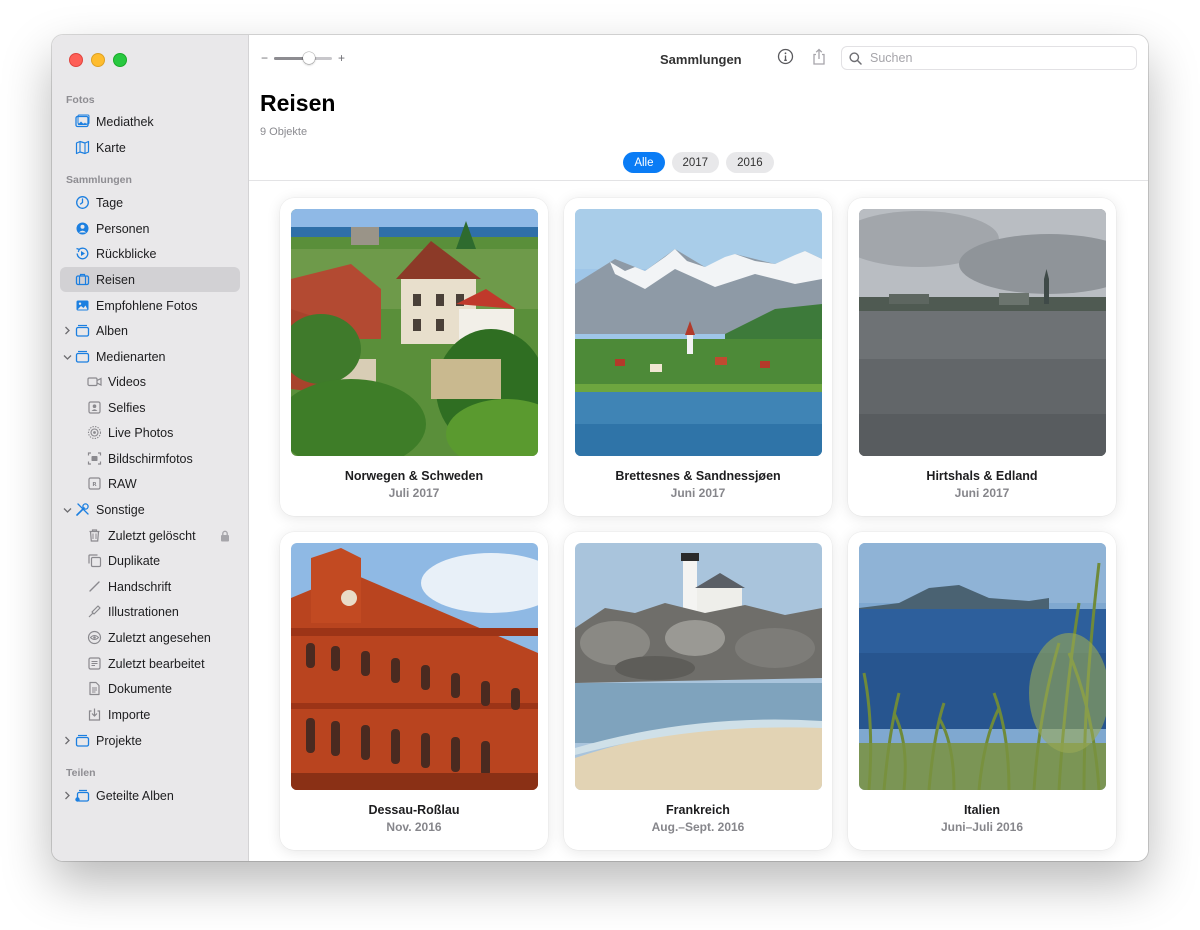  I want to click on sidebar-item-projekte: Projekte, so click(150, 740).